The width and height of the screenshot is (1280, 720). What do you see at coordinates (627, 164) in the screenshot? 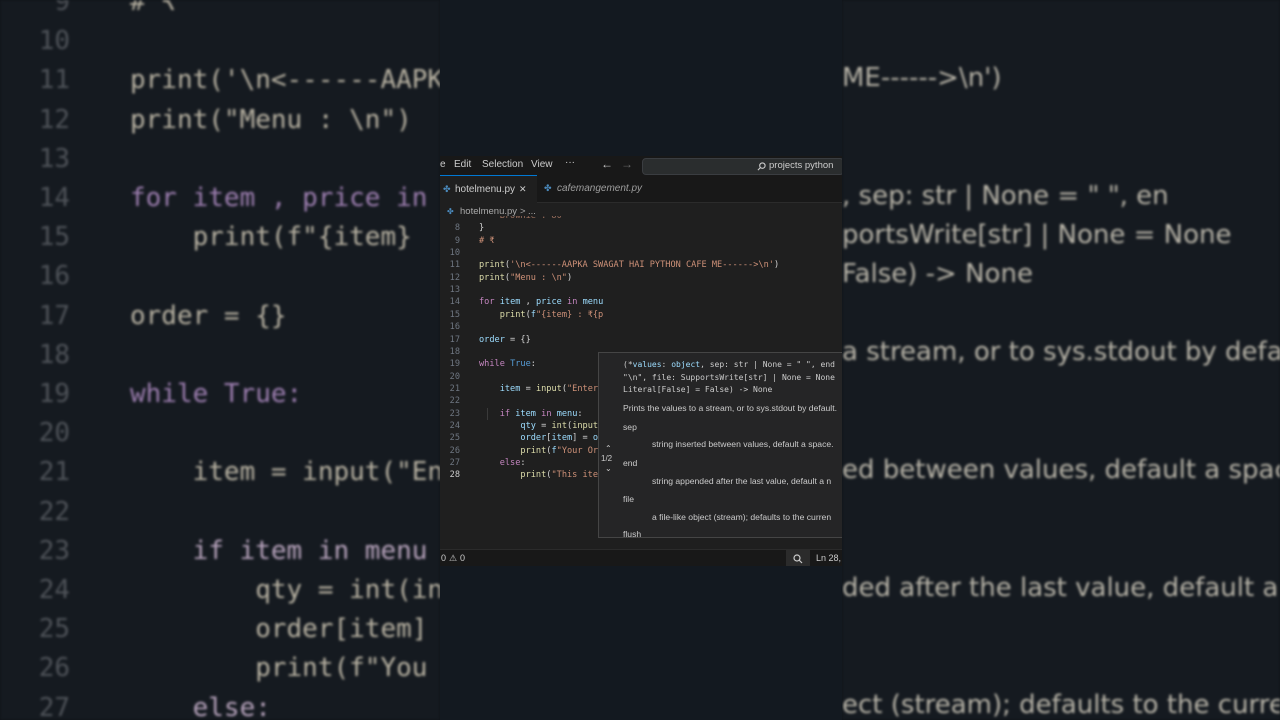
I see `forward-arrow-icon: →` at bounding box center [627, 164].